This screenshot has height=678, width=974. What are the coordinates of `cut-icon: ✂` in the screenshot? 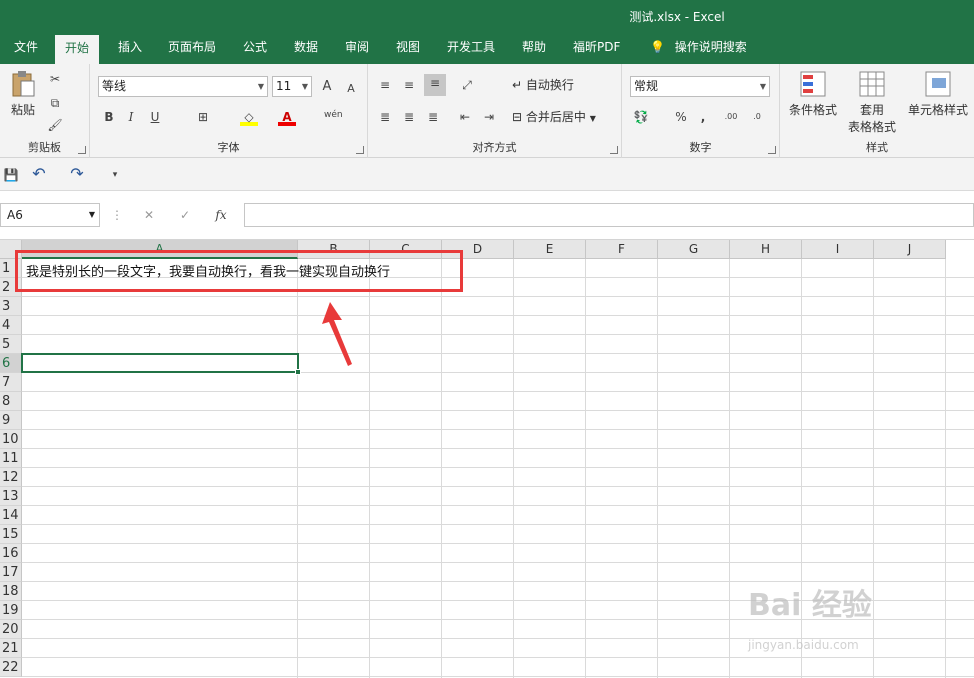 It's located at (55, 79).